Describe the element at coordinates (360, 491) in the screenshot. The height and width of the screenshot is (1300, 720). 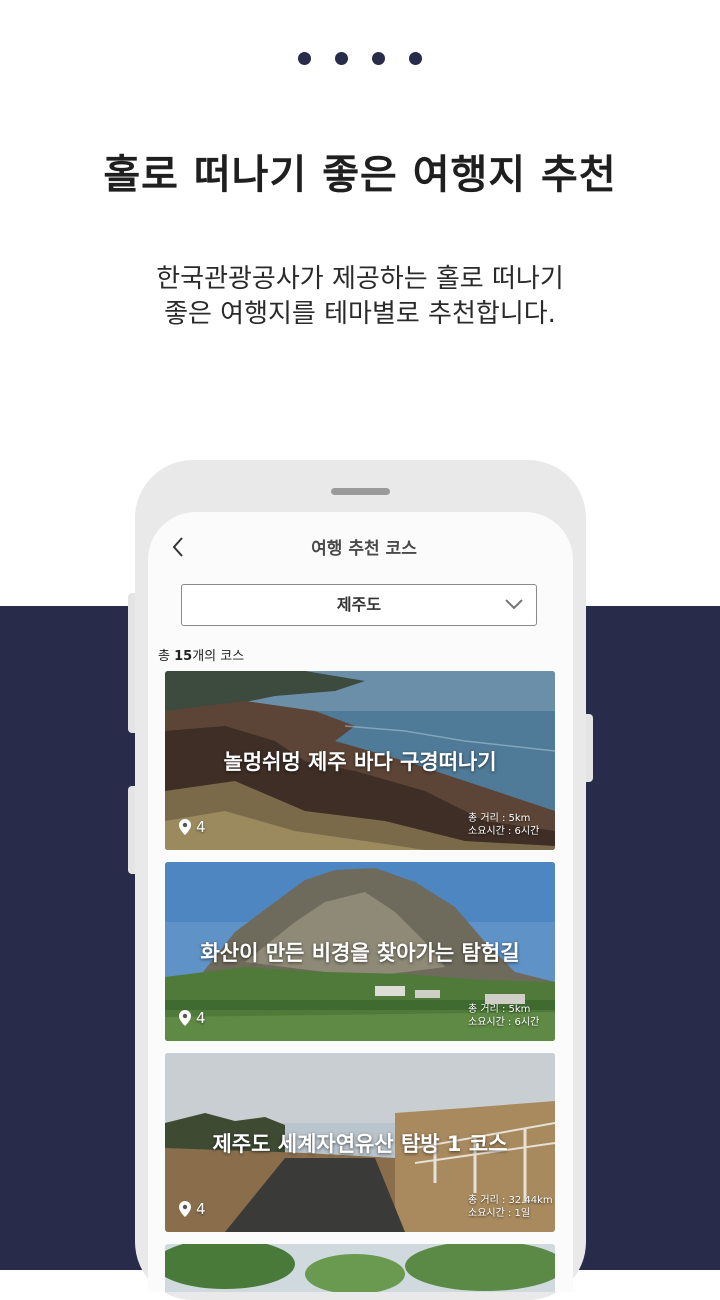
I see `phone-speaker` at that location.